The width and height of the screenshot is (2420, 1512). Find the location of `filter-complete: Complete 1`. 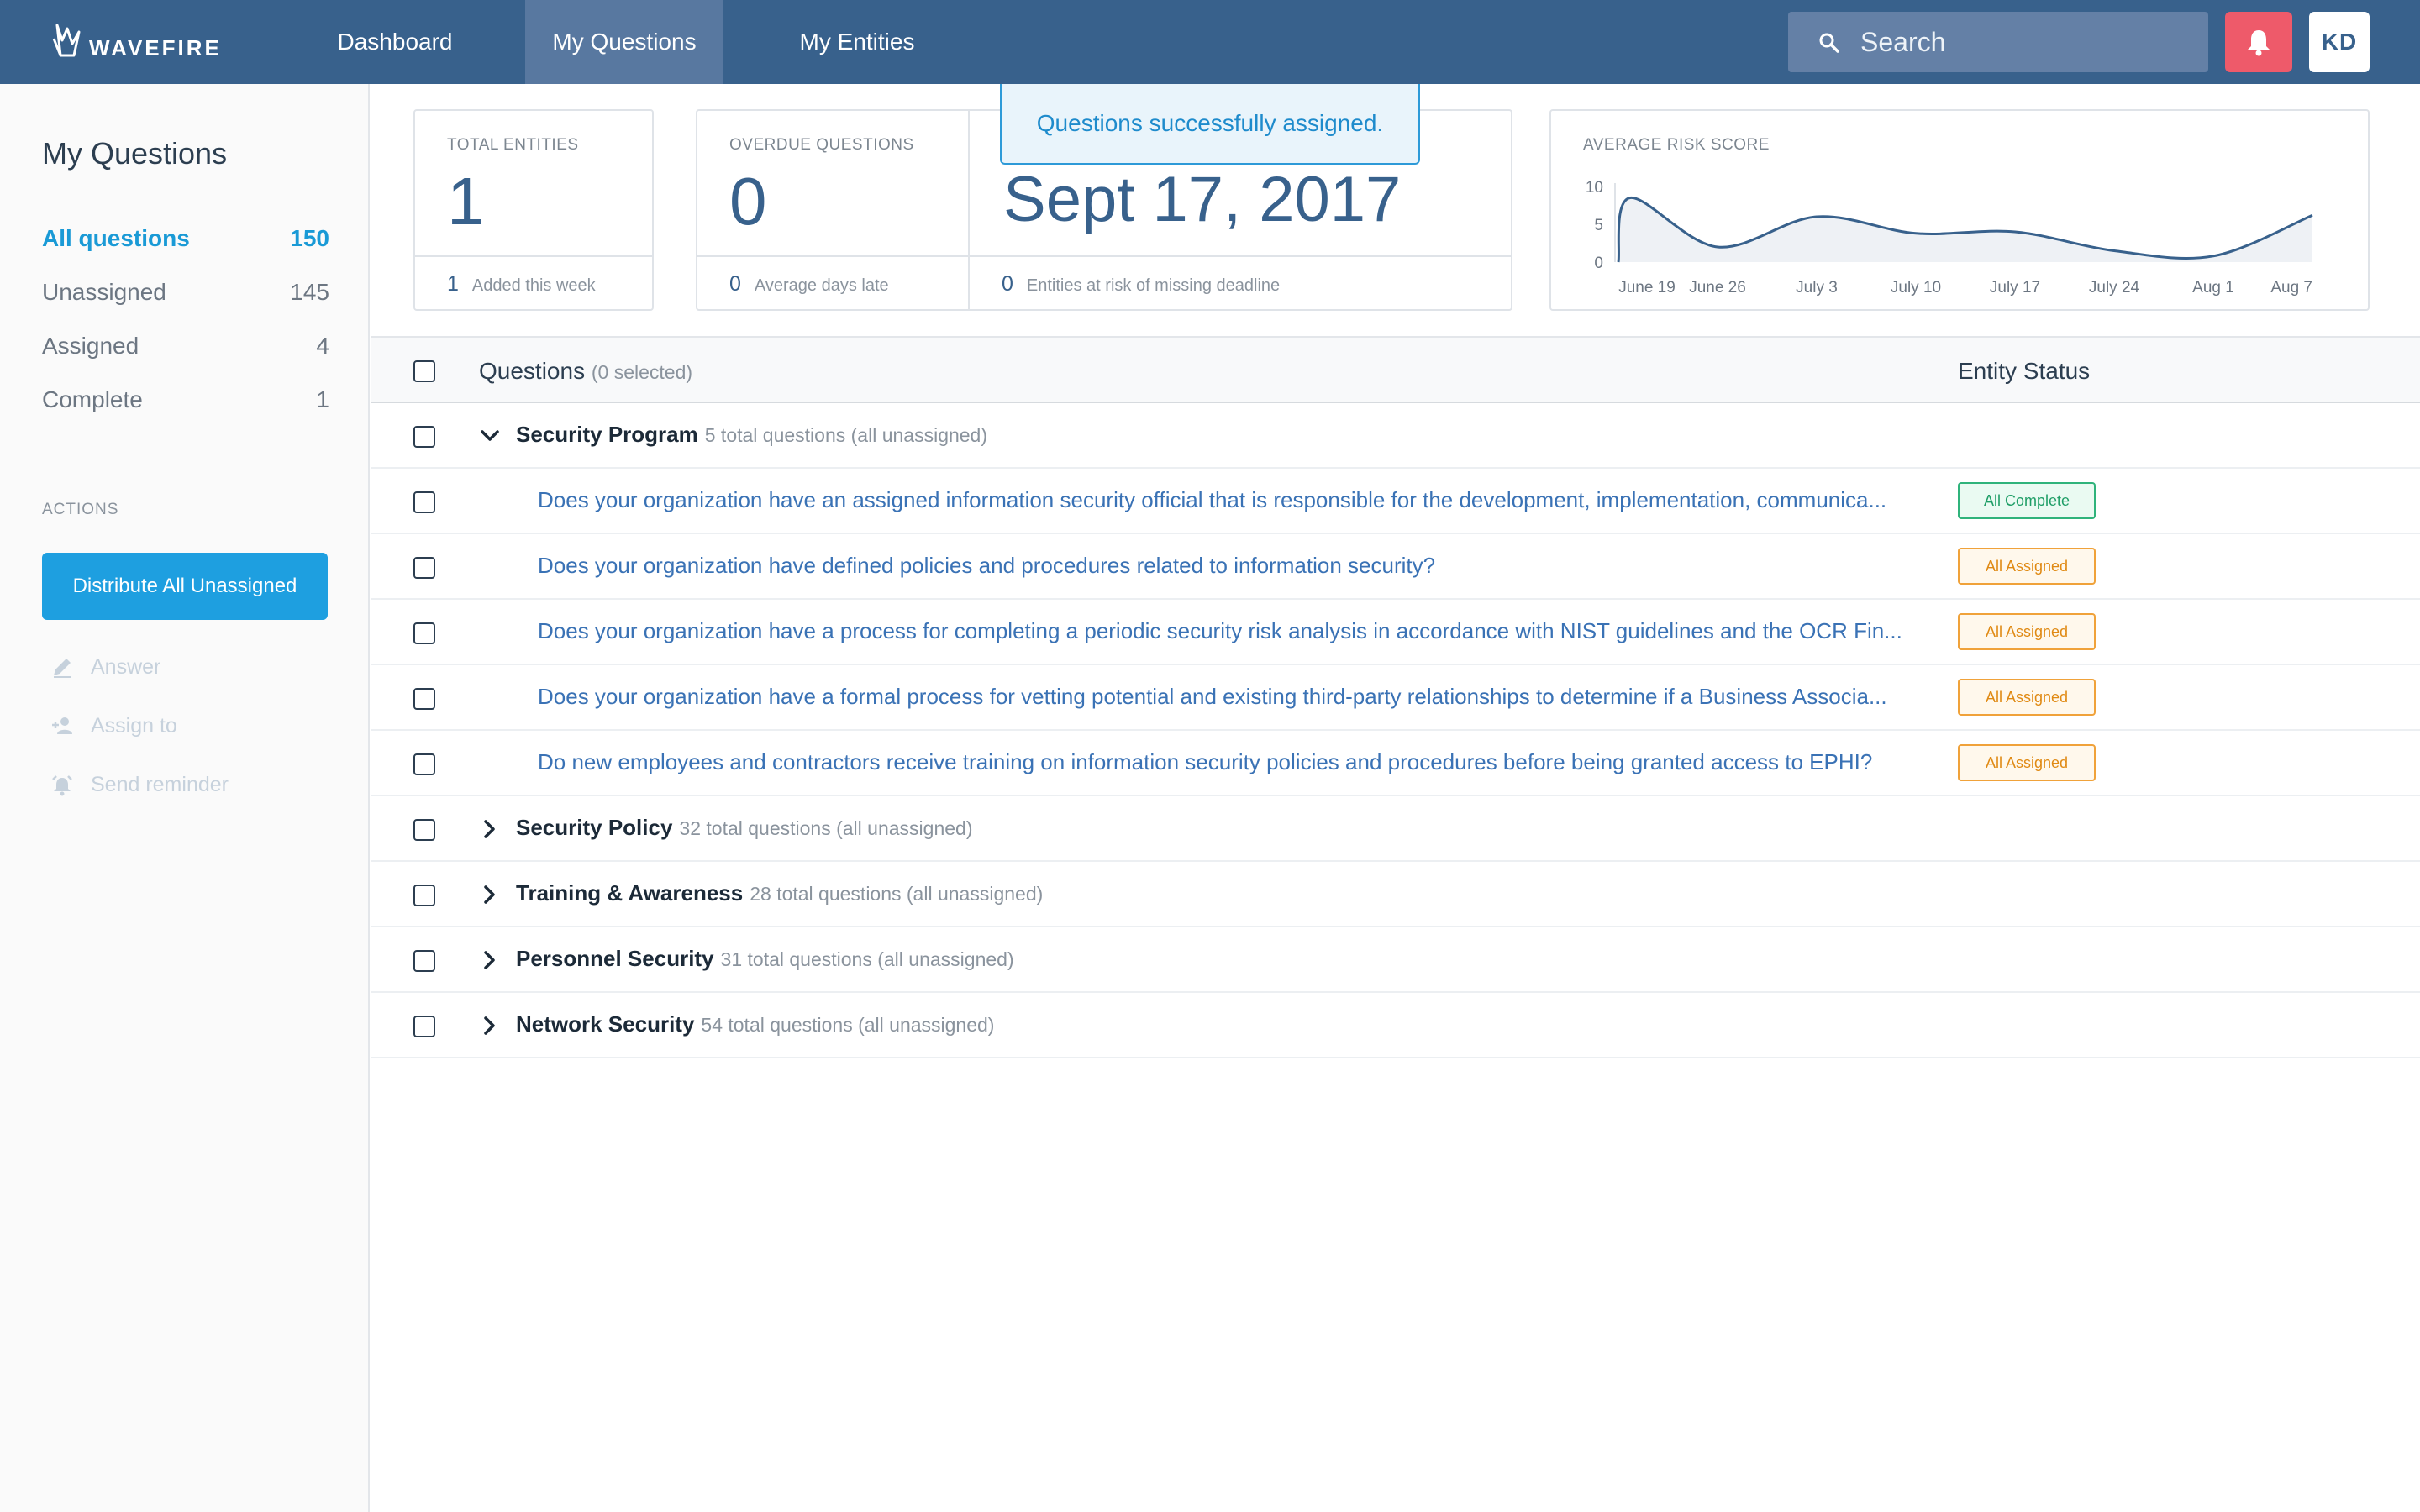

filter-complete: Complete 1 is located at coordinates (185, 403).